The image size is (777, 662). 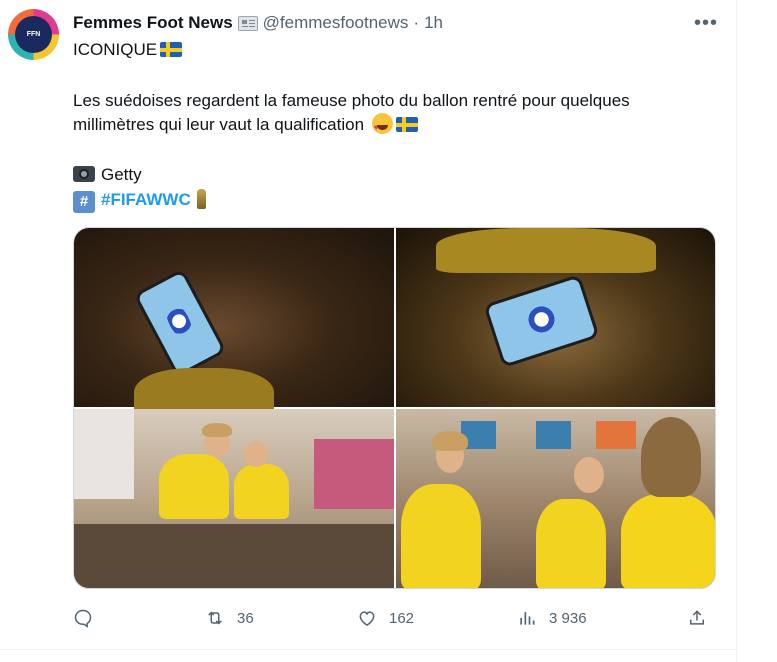 I want to click on views-button: 3 936, so click(x=552, y=618).